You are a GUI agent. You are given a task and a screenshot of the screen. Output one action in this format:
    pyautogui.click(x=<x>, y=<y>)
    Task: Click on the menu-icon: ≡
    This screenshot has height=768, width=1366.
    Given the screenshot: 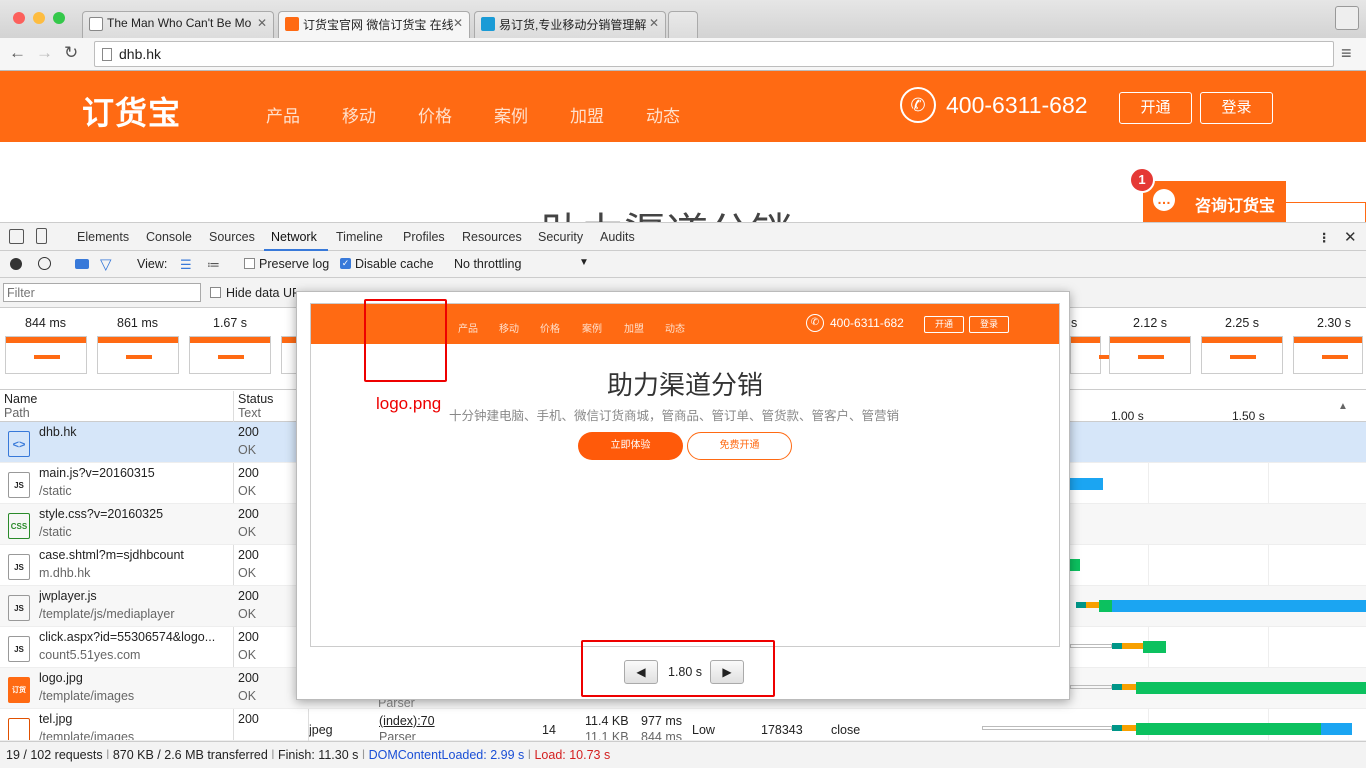 What is the action you would take?
    pyautogui.click(x=1346, y=53)
    